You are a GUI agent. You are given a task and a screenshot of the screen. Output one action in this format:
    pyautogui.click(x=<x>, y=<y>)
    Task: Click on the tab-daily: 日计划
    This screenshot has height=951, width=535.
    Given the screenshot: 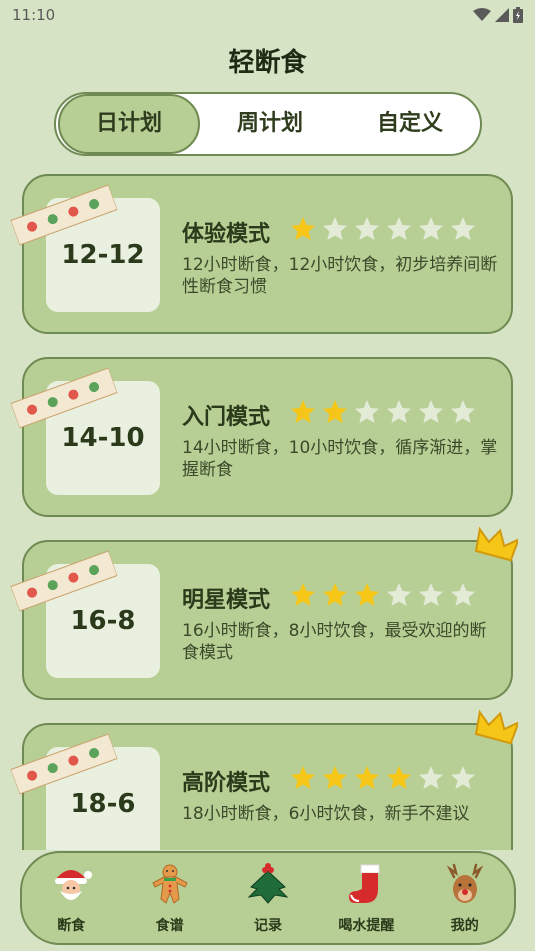 What is the action you would take?
    pyautogui.click(x=129, y=124)
    